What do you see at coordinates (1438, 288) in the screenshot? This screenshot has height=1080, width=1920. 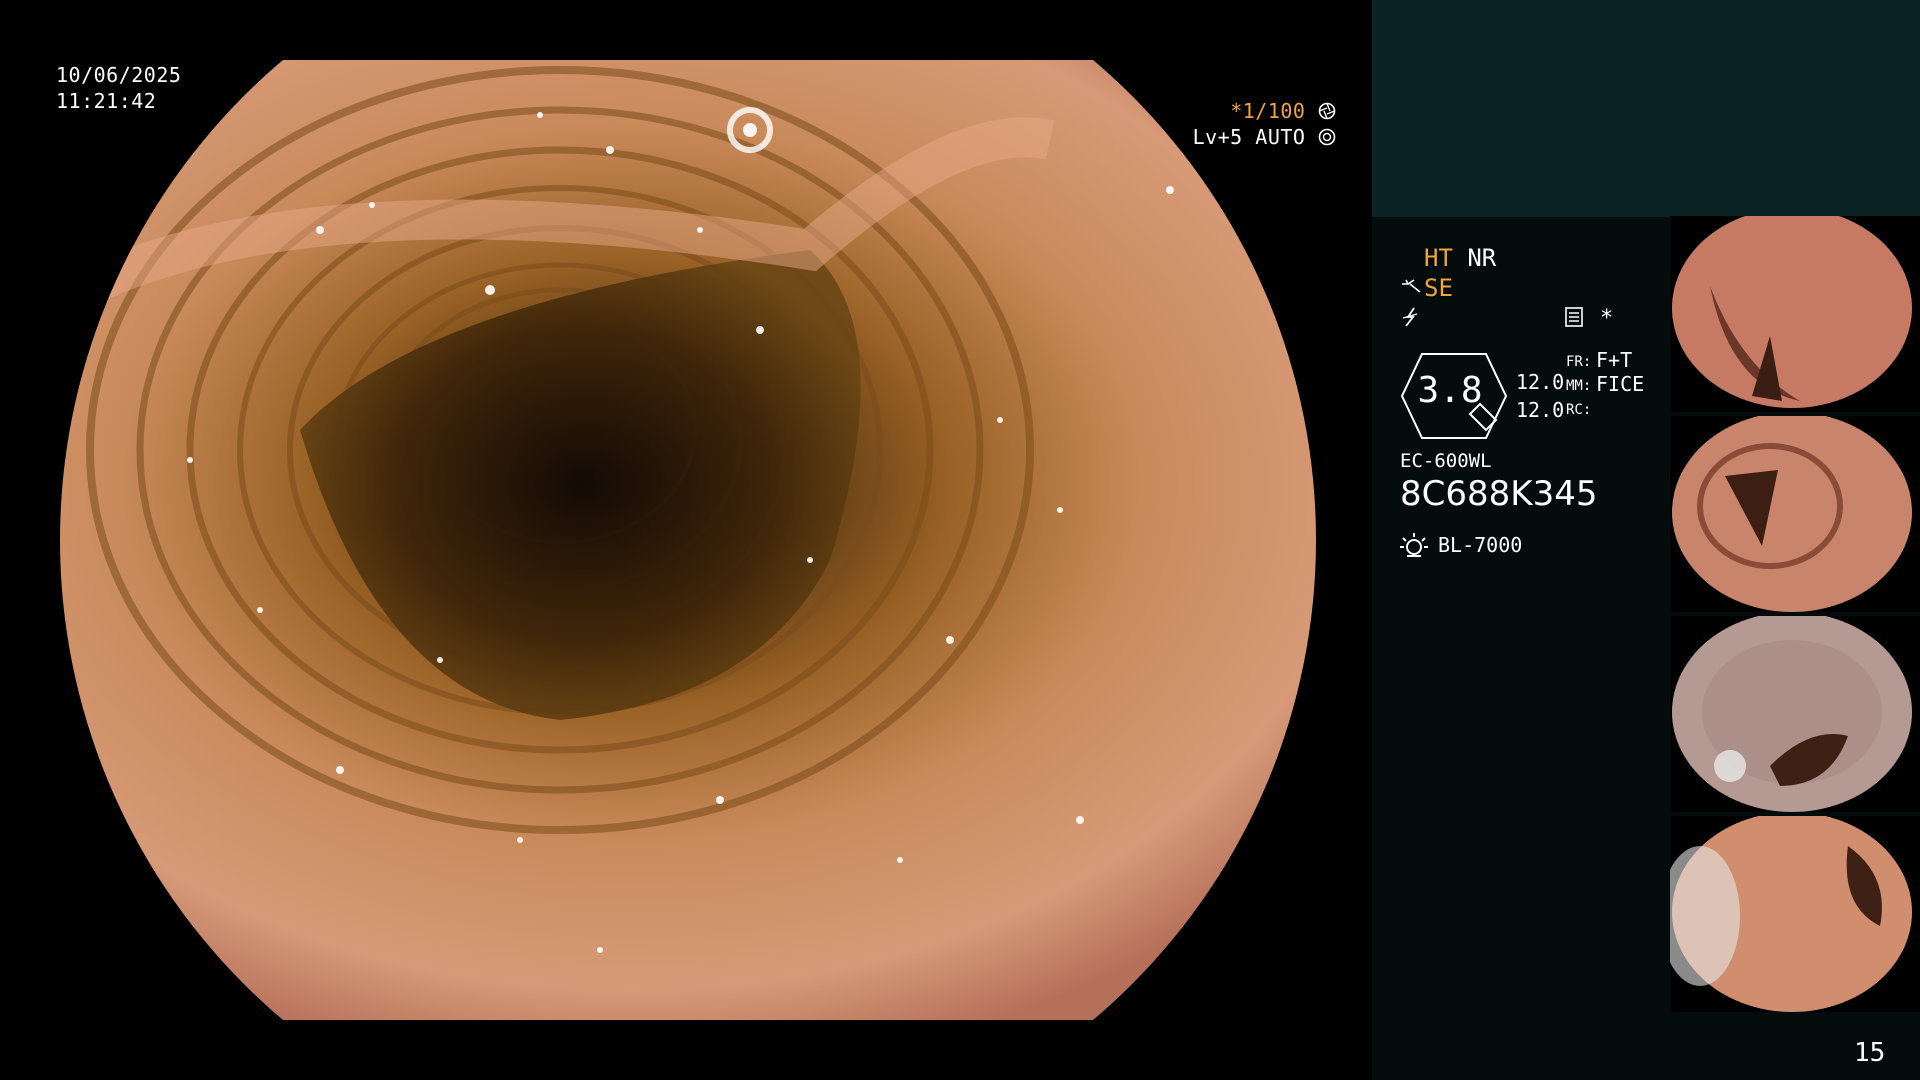 I see `se-label: SE` at bounding box center [1438, 288].